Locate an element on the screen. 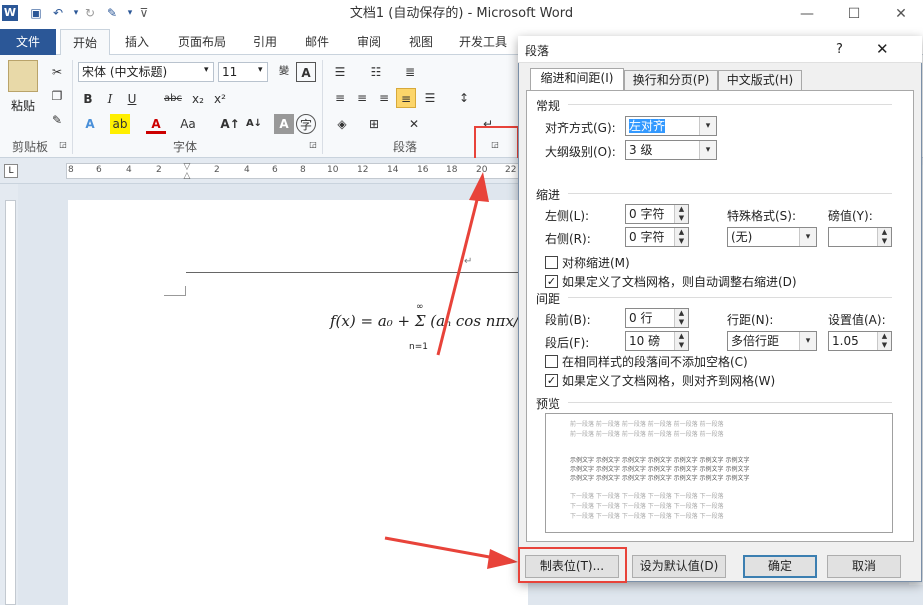 This screenshot has width=923, height=605. by-spinner-icon: ▲ ▼ is located at coordinates (884, 237).